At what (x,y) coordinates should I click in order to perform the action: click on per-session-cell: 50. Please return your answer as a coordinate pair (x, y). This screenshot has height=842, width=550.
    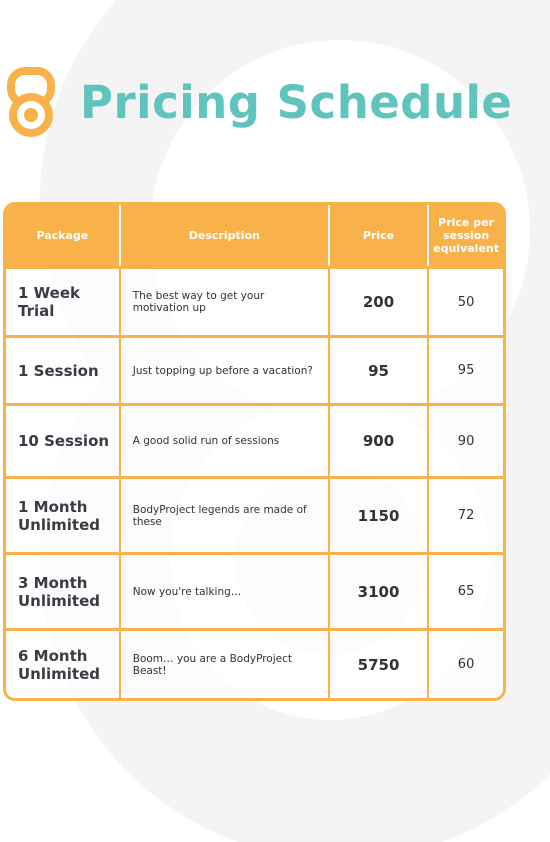
    Looking at the image, I should click on (465, 300).